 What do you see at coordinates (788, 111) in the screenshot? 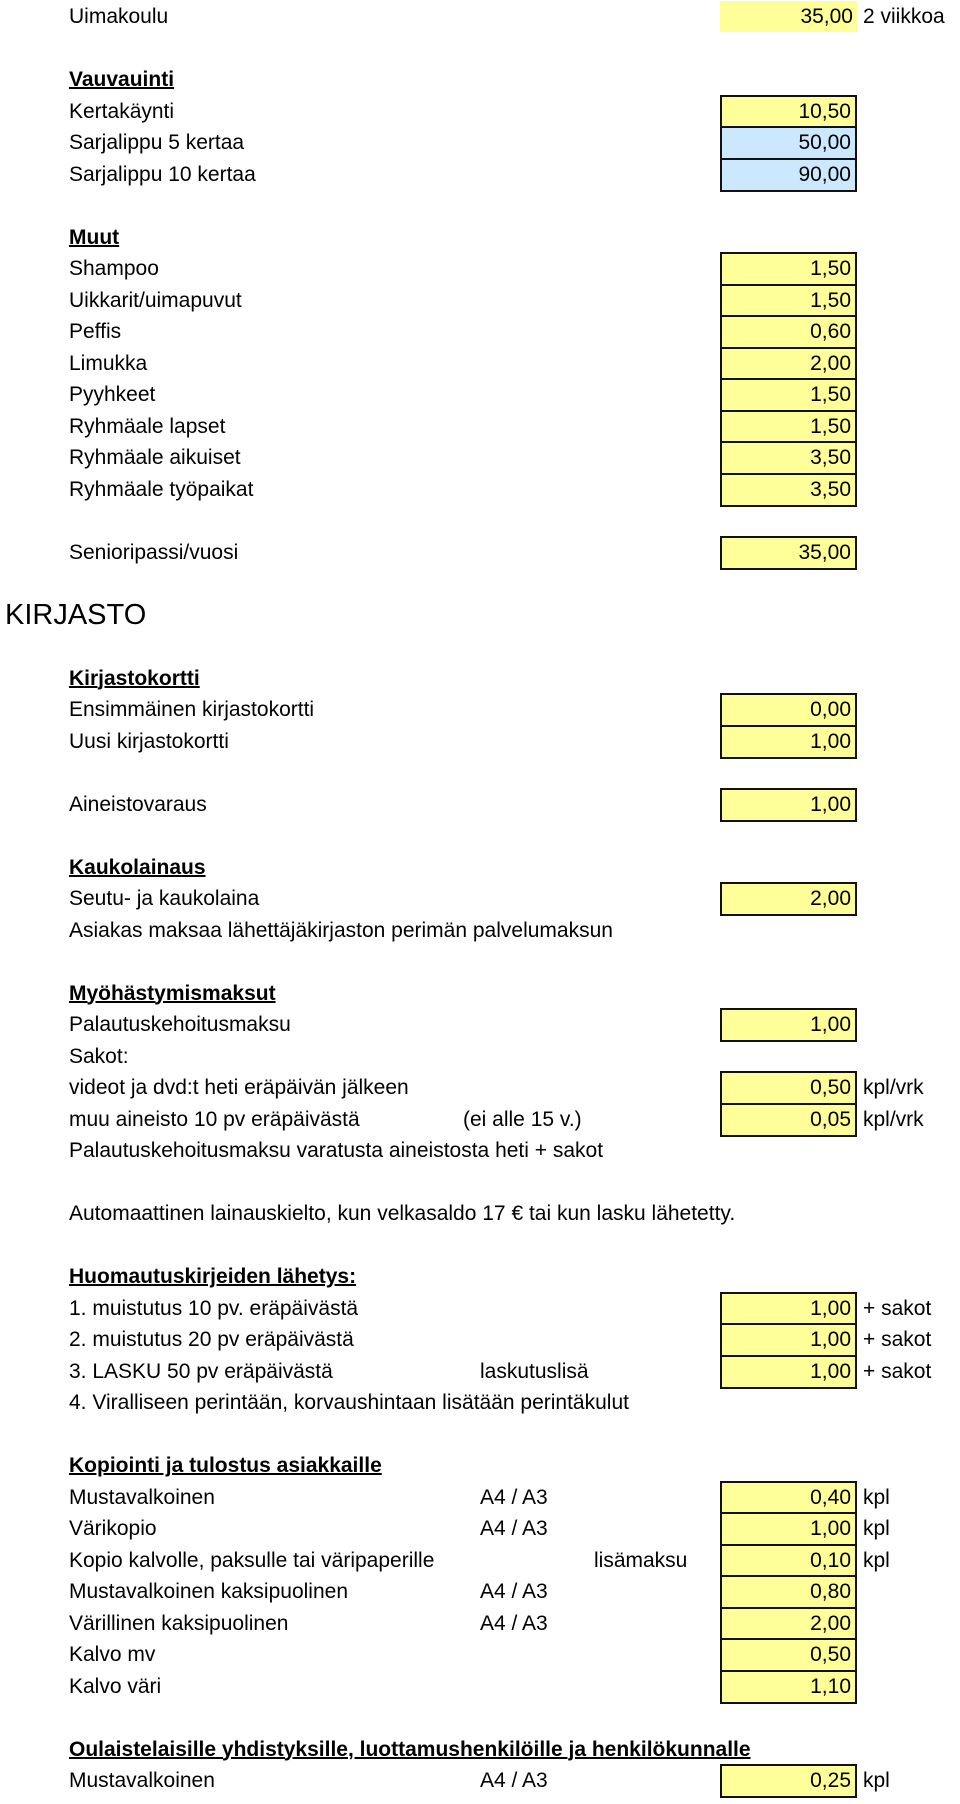
I see `price-cell: 10,50` at bounding box center [788, 111].